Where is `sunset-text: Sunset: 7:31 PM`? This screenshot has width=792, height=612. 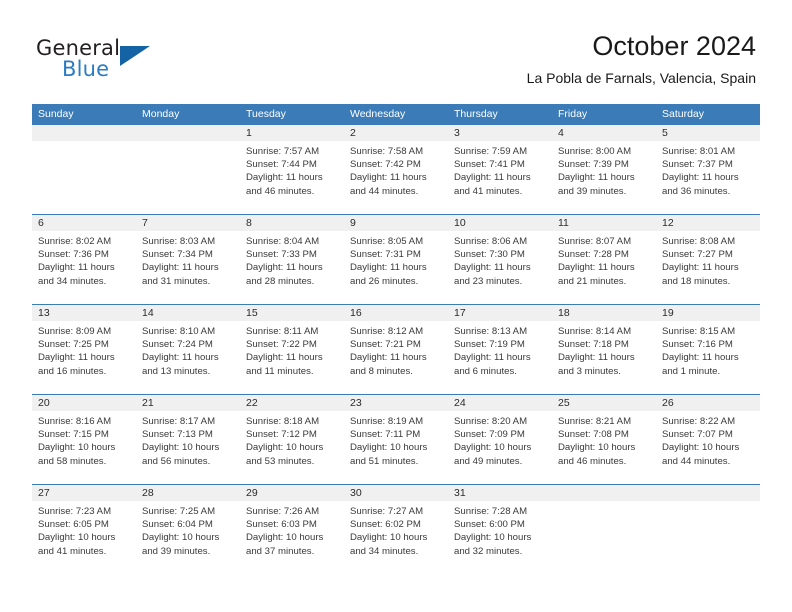
sunset-text: Sunset: 7:31 PM is located at coordinates (385, 255).